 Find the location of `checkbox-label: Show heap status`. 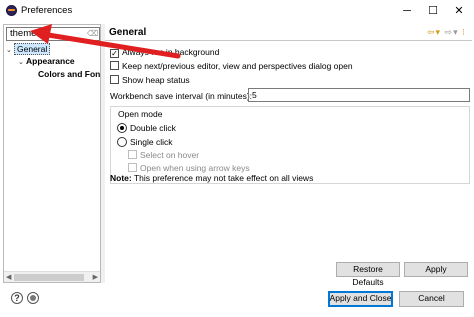

checkbox-label: Show heap status is located at coordinates (156, 80).